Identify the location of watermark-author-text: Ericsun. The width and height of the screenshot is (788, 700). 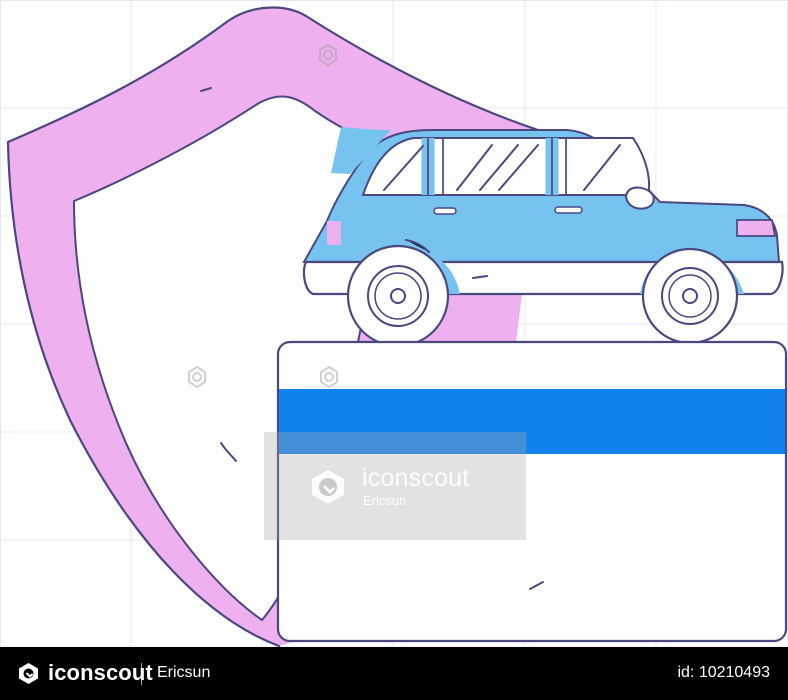
(385, 500).